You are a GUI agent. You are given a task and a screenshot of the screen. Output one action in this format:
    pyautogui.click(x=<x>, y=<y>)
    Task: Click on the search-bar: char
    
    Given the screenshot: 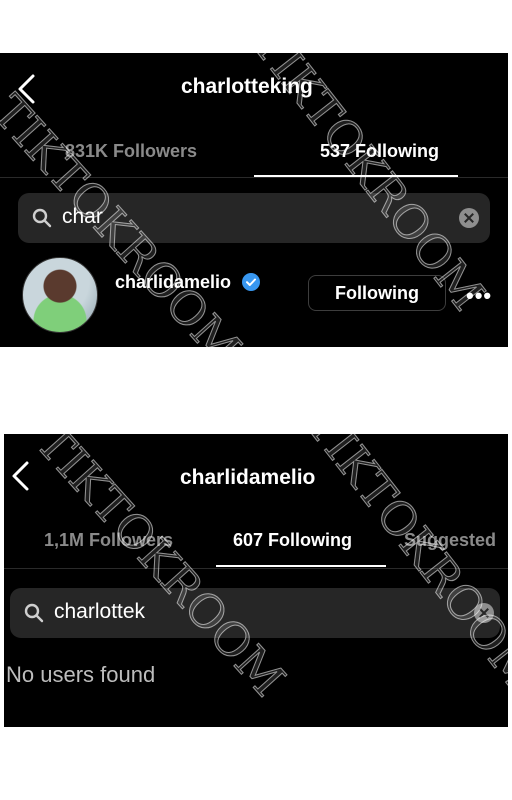 What is the action you would take?
    pyautogui.click(x=254, y=218)
    